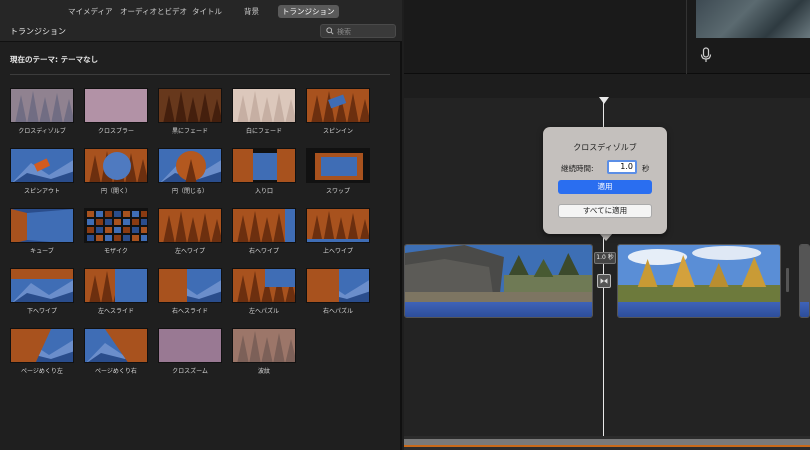 The image size is (810, 450). I want to click on transition-tile: 左へワイプ, so click(190, 231).